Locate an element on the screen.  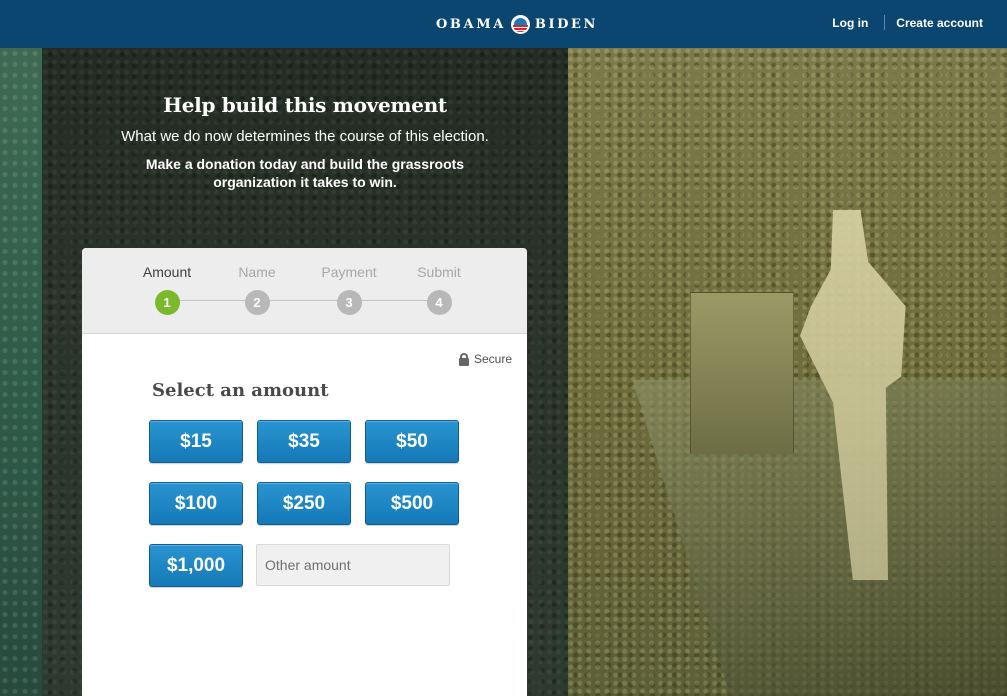
step-number-badge: 1 is located at coordinates (167, 302).